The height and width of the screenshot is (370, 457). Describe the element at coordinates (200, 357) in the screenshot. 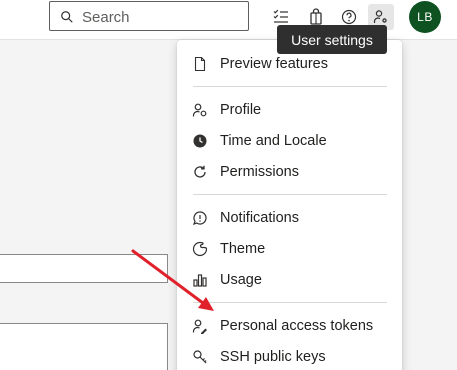

I see `key-icon` at that location.